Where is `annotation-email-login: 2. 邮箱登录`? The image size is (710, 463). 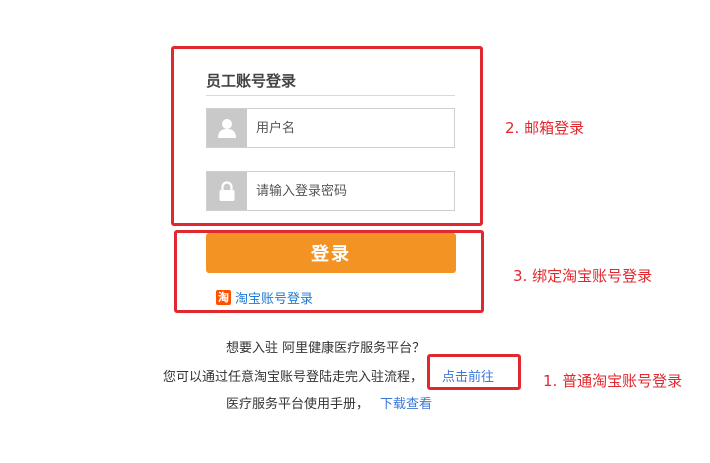 annotation-email-login: 2. 邮箱登录 is located at coordinates (545, 128).